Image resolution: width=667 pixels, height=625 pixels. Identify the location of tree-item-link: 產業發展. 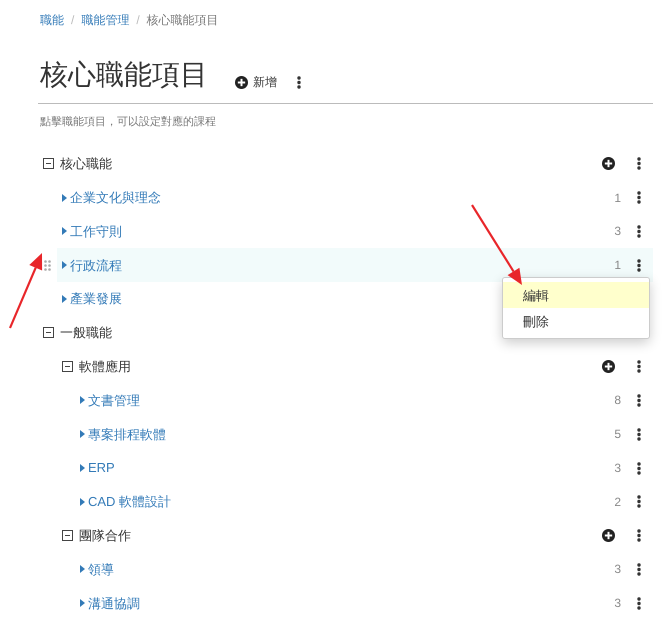
(96, 299).